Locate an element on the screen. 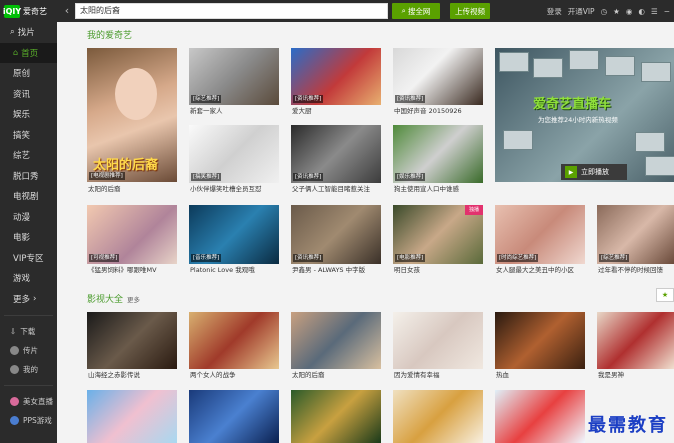 The height and width of the screenshot is (443, 674). sidebar-item-download: ⇩ 下载 is located at coordinates (28, 331).